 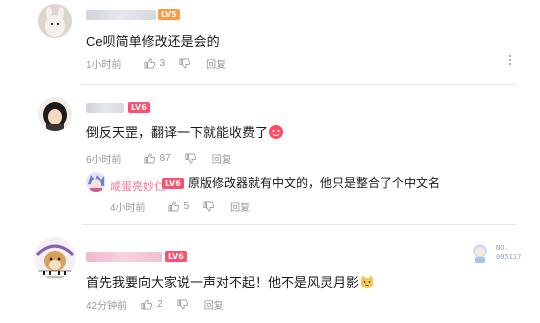 I want to click on comment-meta: 6小时前 87 回复, so click(x=159, y=158).